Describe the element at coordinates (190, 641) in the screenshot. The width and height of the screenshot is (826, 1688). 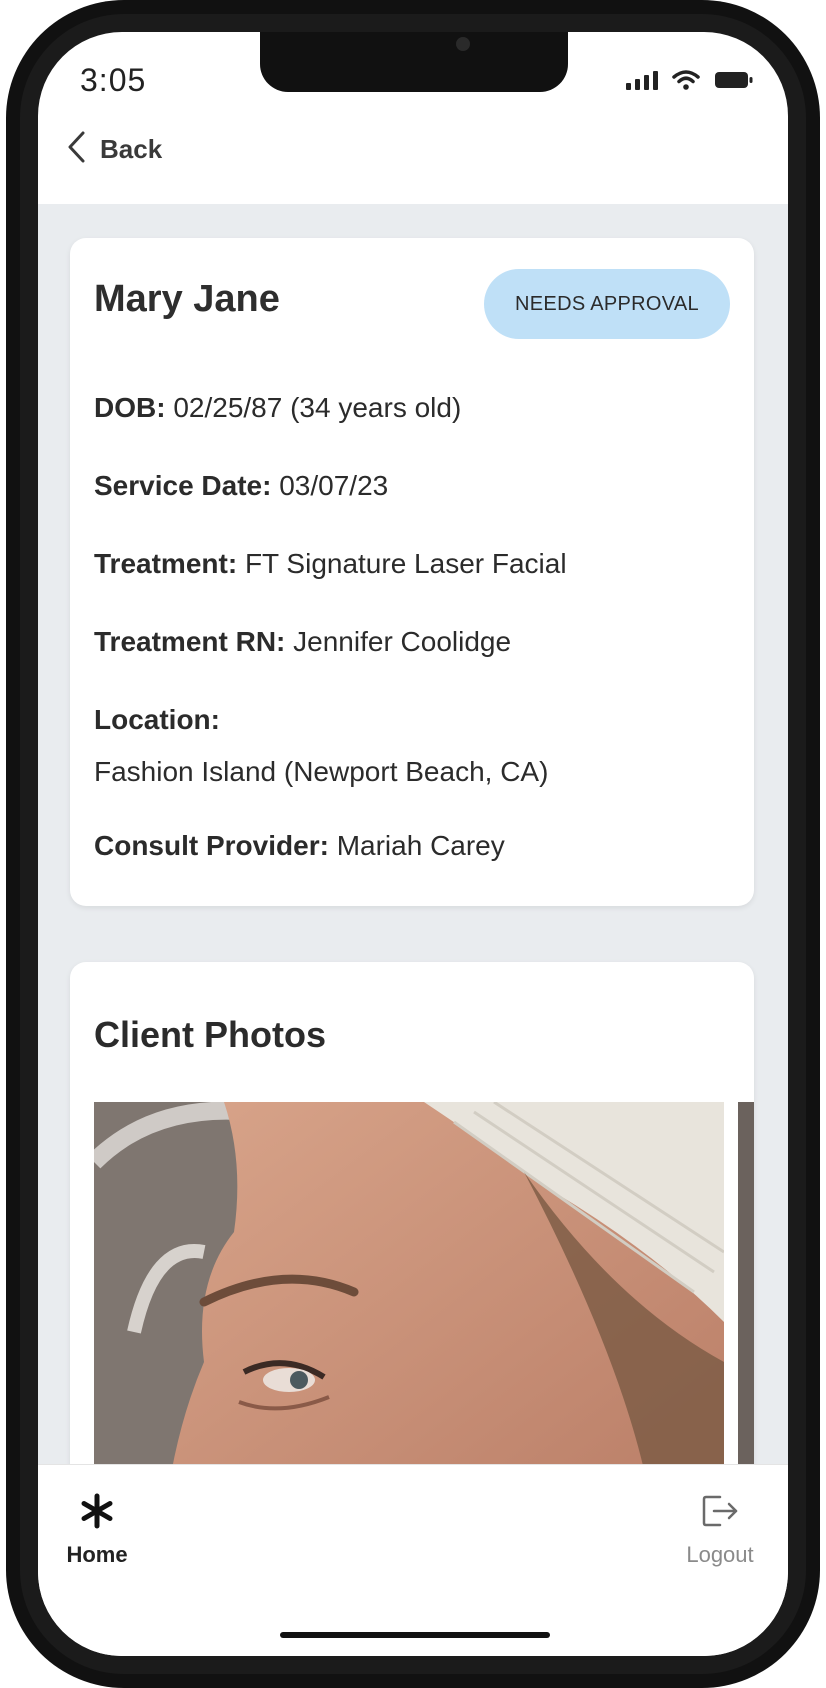
I see `treatment-rn-label: Treatment RN:` at that location.